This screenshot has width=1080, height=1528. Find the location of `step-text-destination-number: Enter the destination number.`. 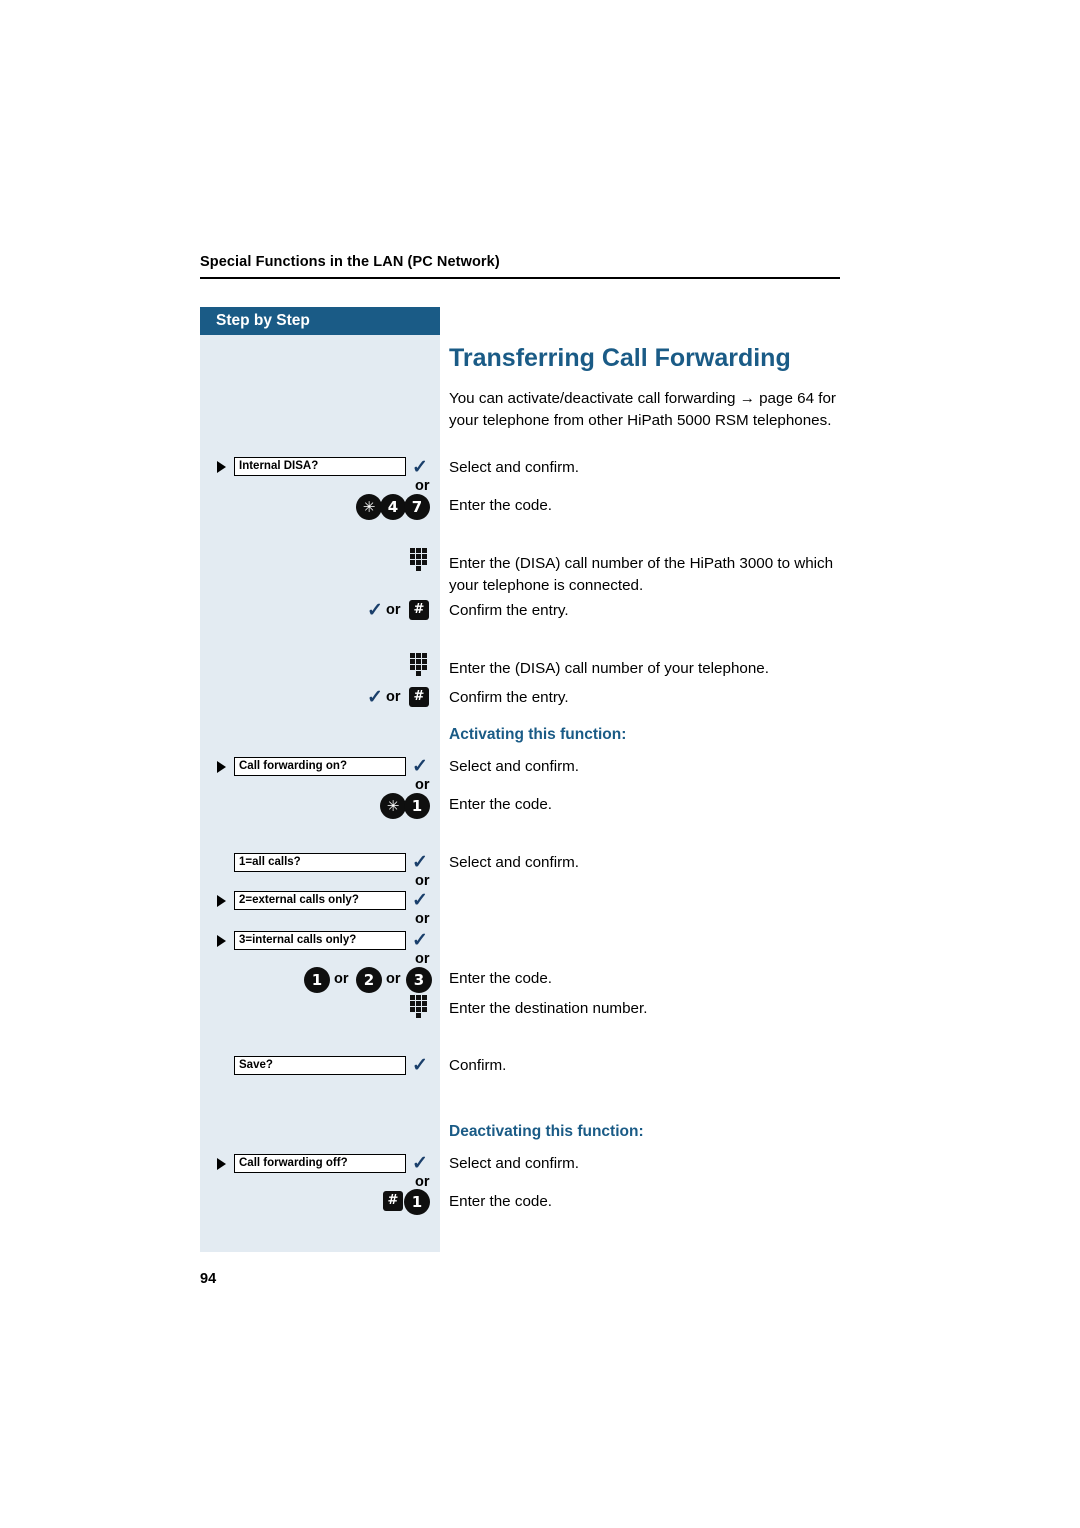

step-text-destination-number: Enter the destination number. is located at coordinates (548, 1008).